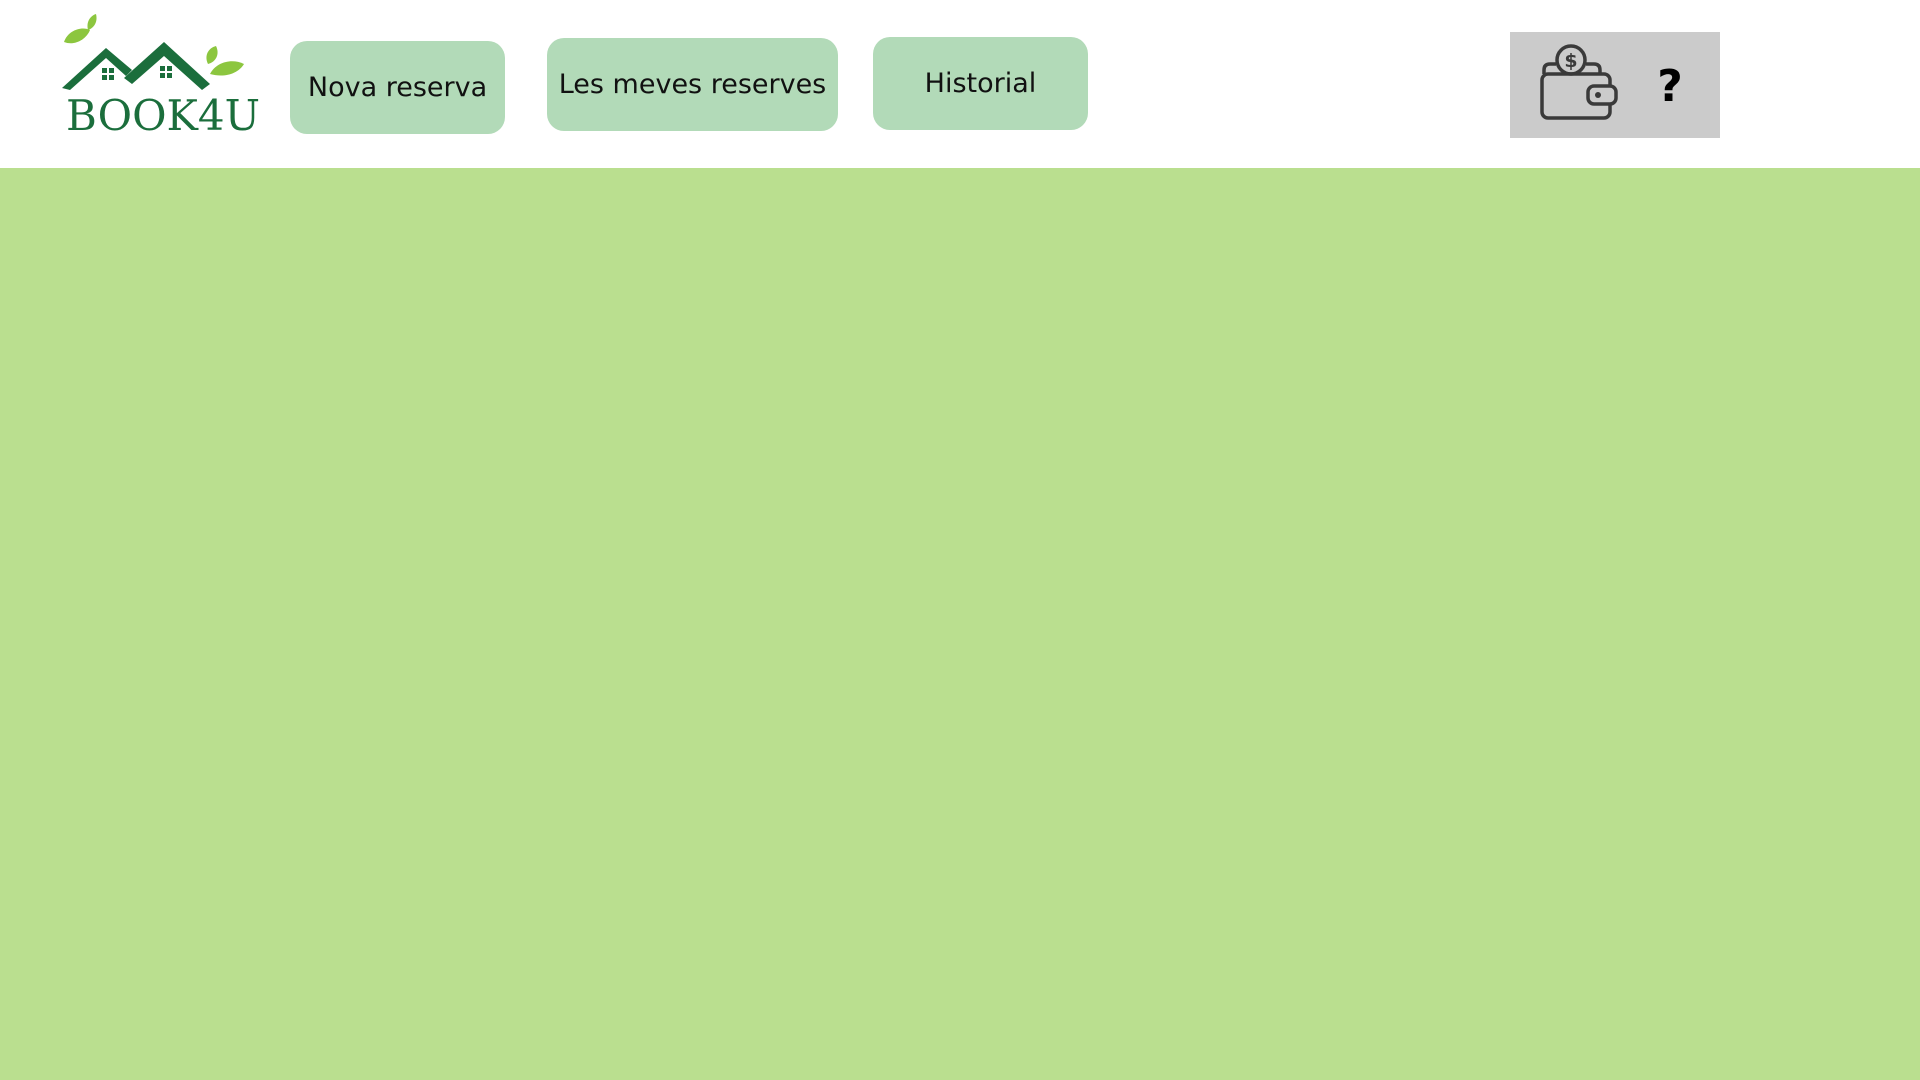 This screenshot has height=1080, width=1920. Describe the element at coordinates (397, 87) in the screenshot. I see `new-booking-button: Nova reserva` at that location.